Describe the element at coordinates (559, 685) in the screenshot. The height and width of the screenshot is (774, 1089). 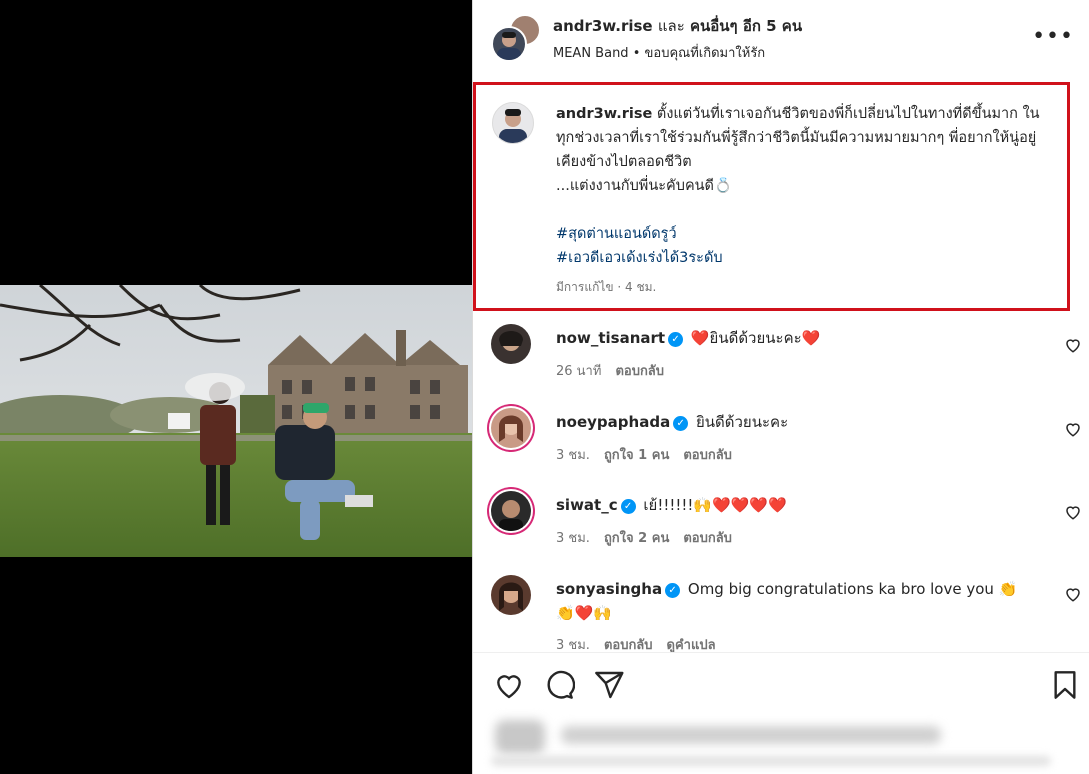
I see `comment-icon` at that location.